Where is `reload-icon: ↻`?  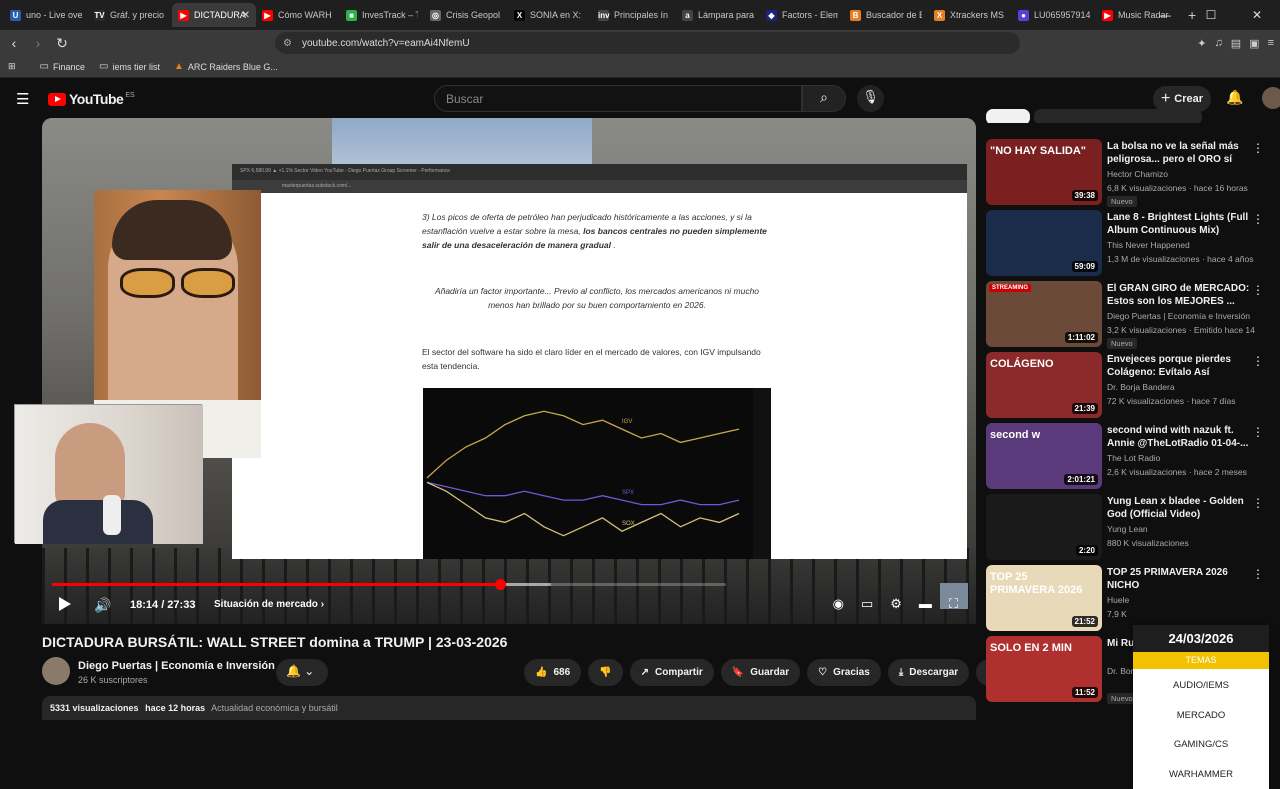
reload-icon: ↻ is located at coordinates (62, 43).